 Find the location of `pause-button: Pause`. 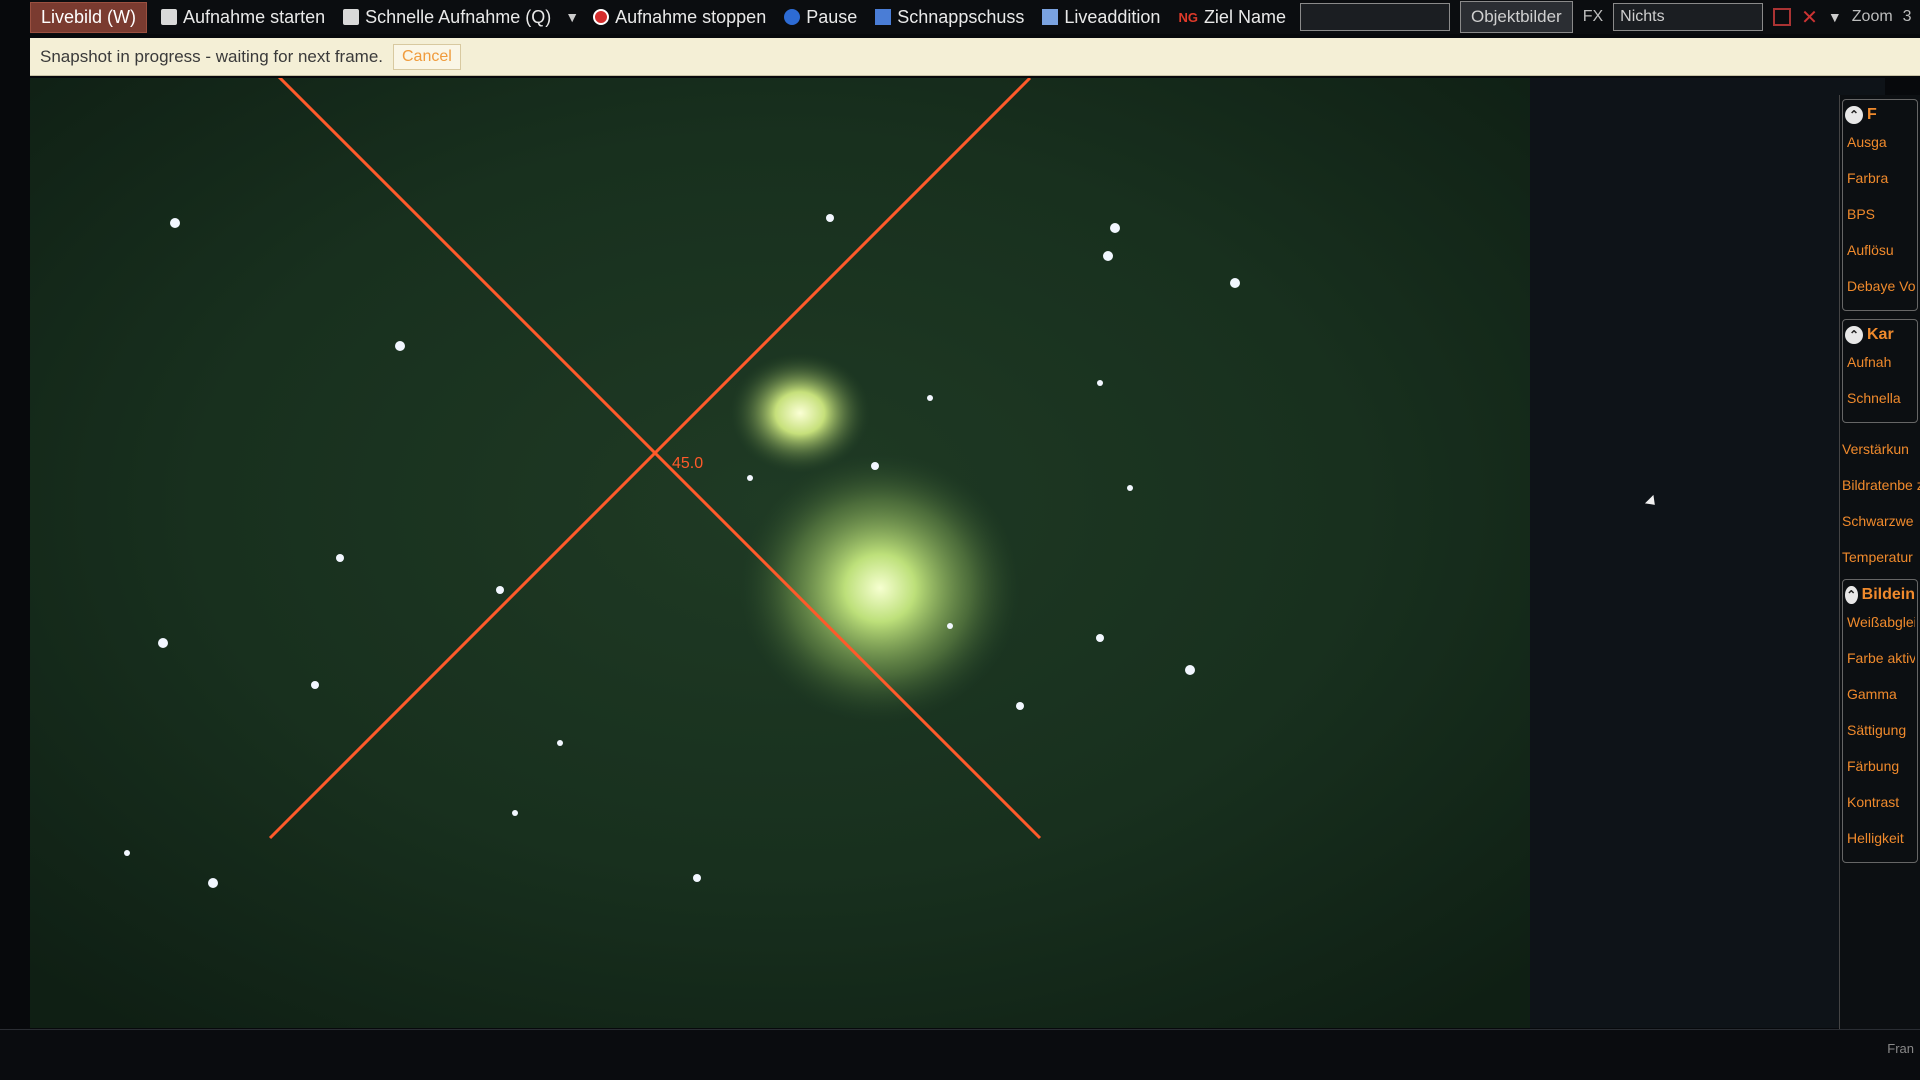

pause-button: Pause is located at coordinates (820, 17).